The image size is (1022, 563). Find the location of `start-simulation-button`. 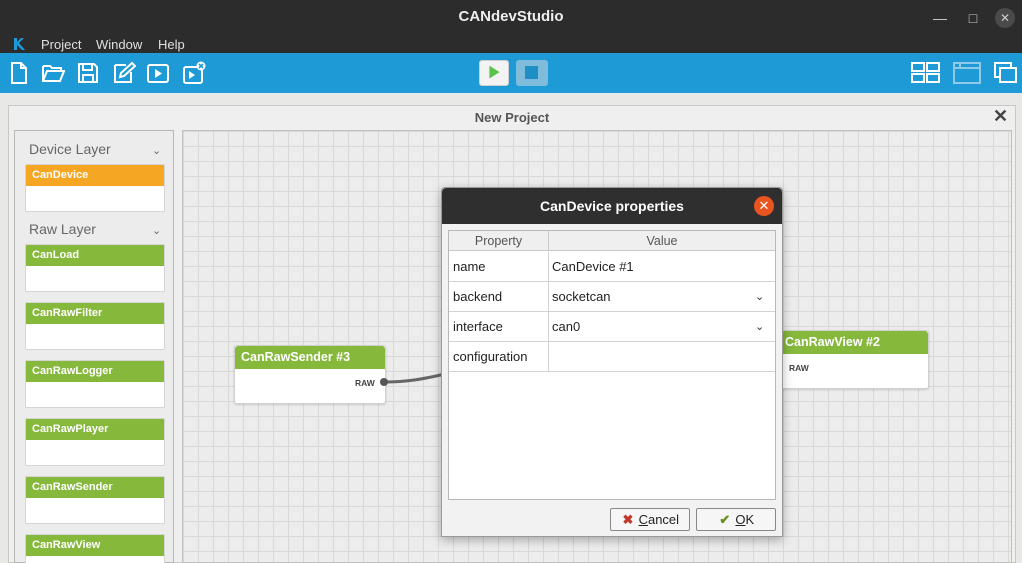

start-simulation-button is located at coordinates (494, 73).